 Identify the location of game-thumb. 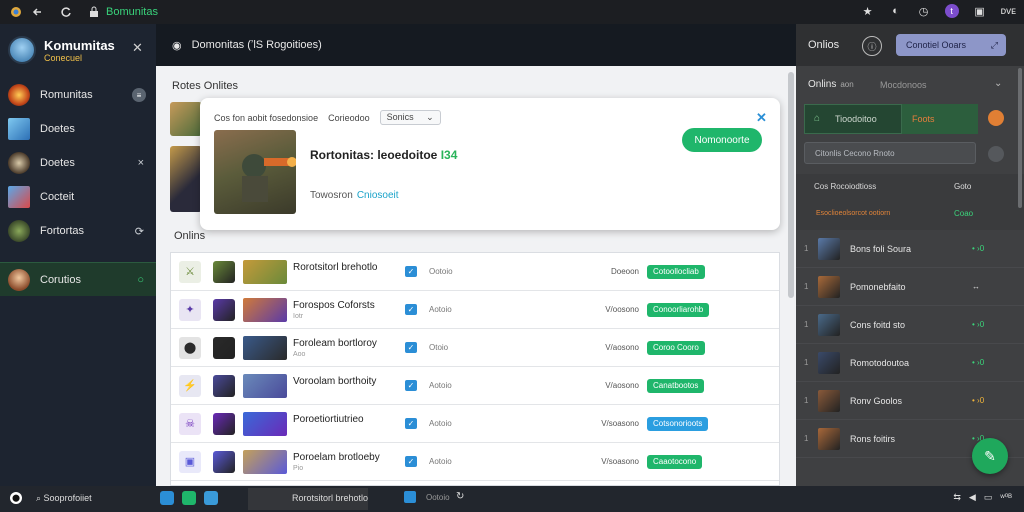
(224, 309).